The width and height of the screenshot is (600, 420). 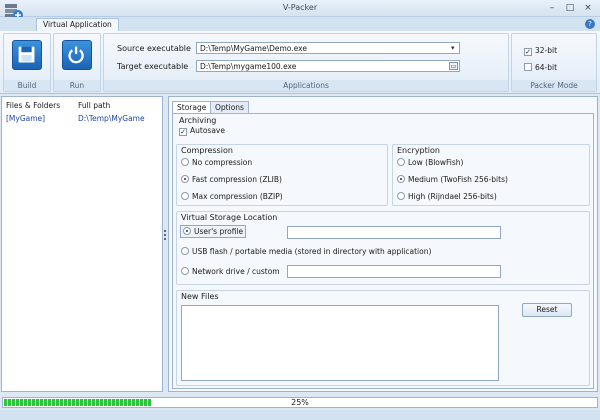 What do you see at coordinates (547, 310) in the screenshot?
I see `reset-button: Reset` at bounding box center [547, 310].